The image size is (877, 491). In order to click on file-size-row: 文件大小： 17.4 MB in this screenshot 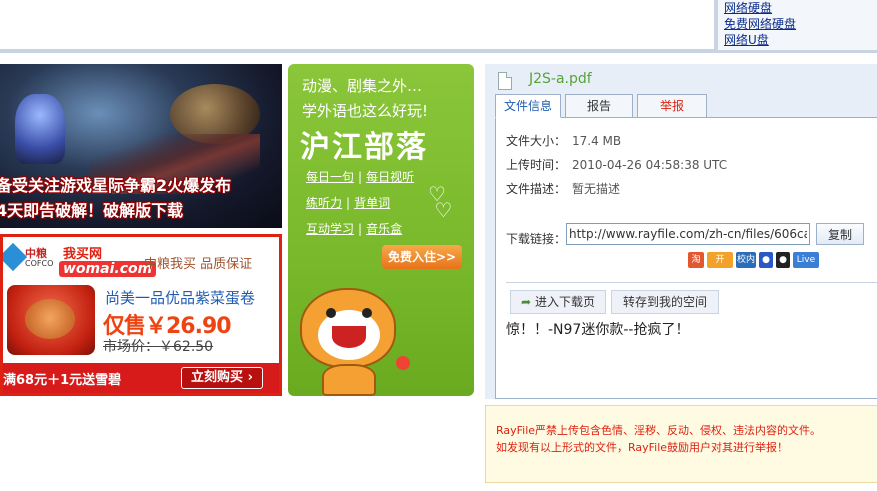, I will do `click(564, 141)`.